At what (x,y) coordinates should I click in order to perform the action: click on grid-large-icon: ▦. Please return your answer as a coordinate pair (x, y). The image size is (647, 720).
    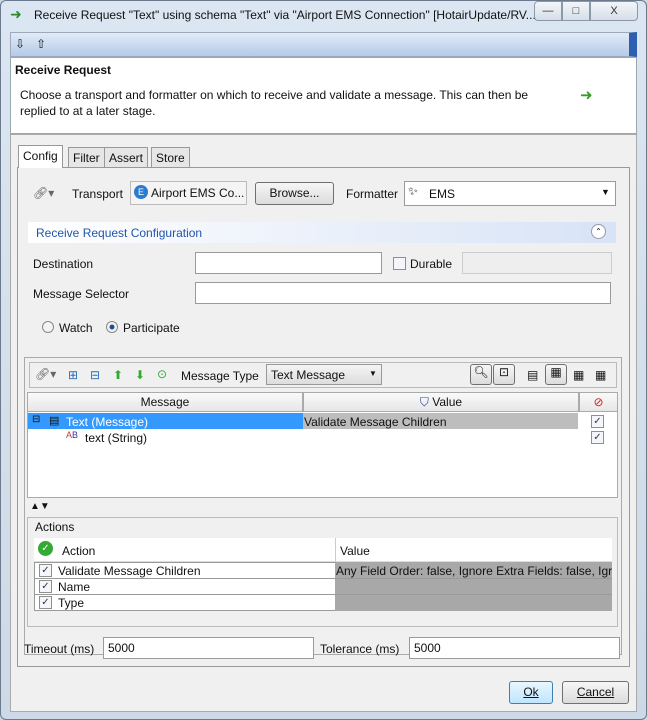
    Looking at the image, I should click on (600, 375).